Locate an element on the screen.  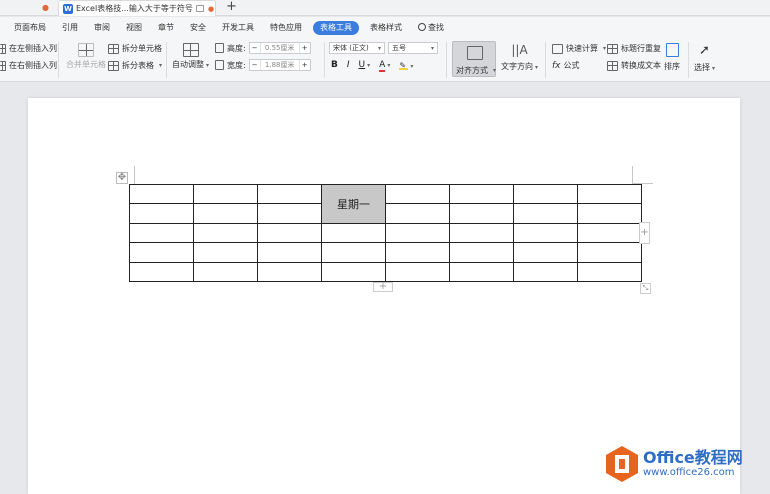
font-name-select: 宋体 (正文) ▾ is located at coordinates (357, 48).